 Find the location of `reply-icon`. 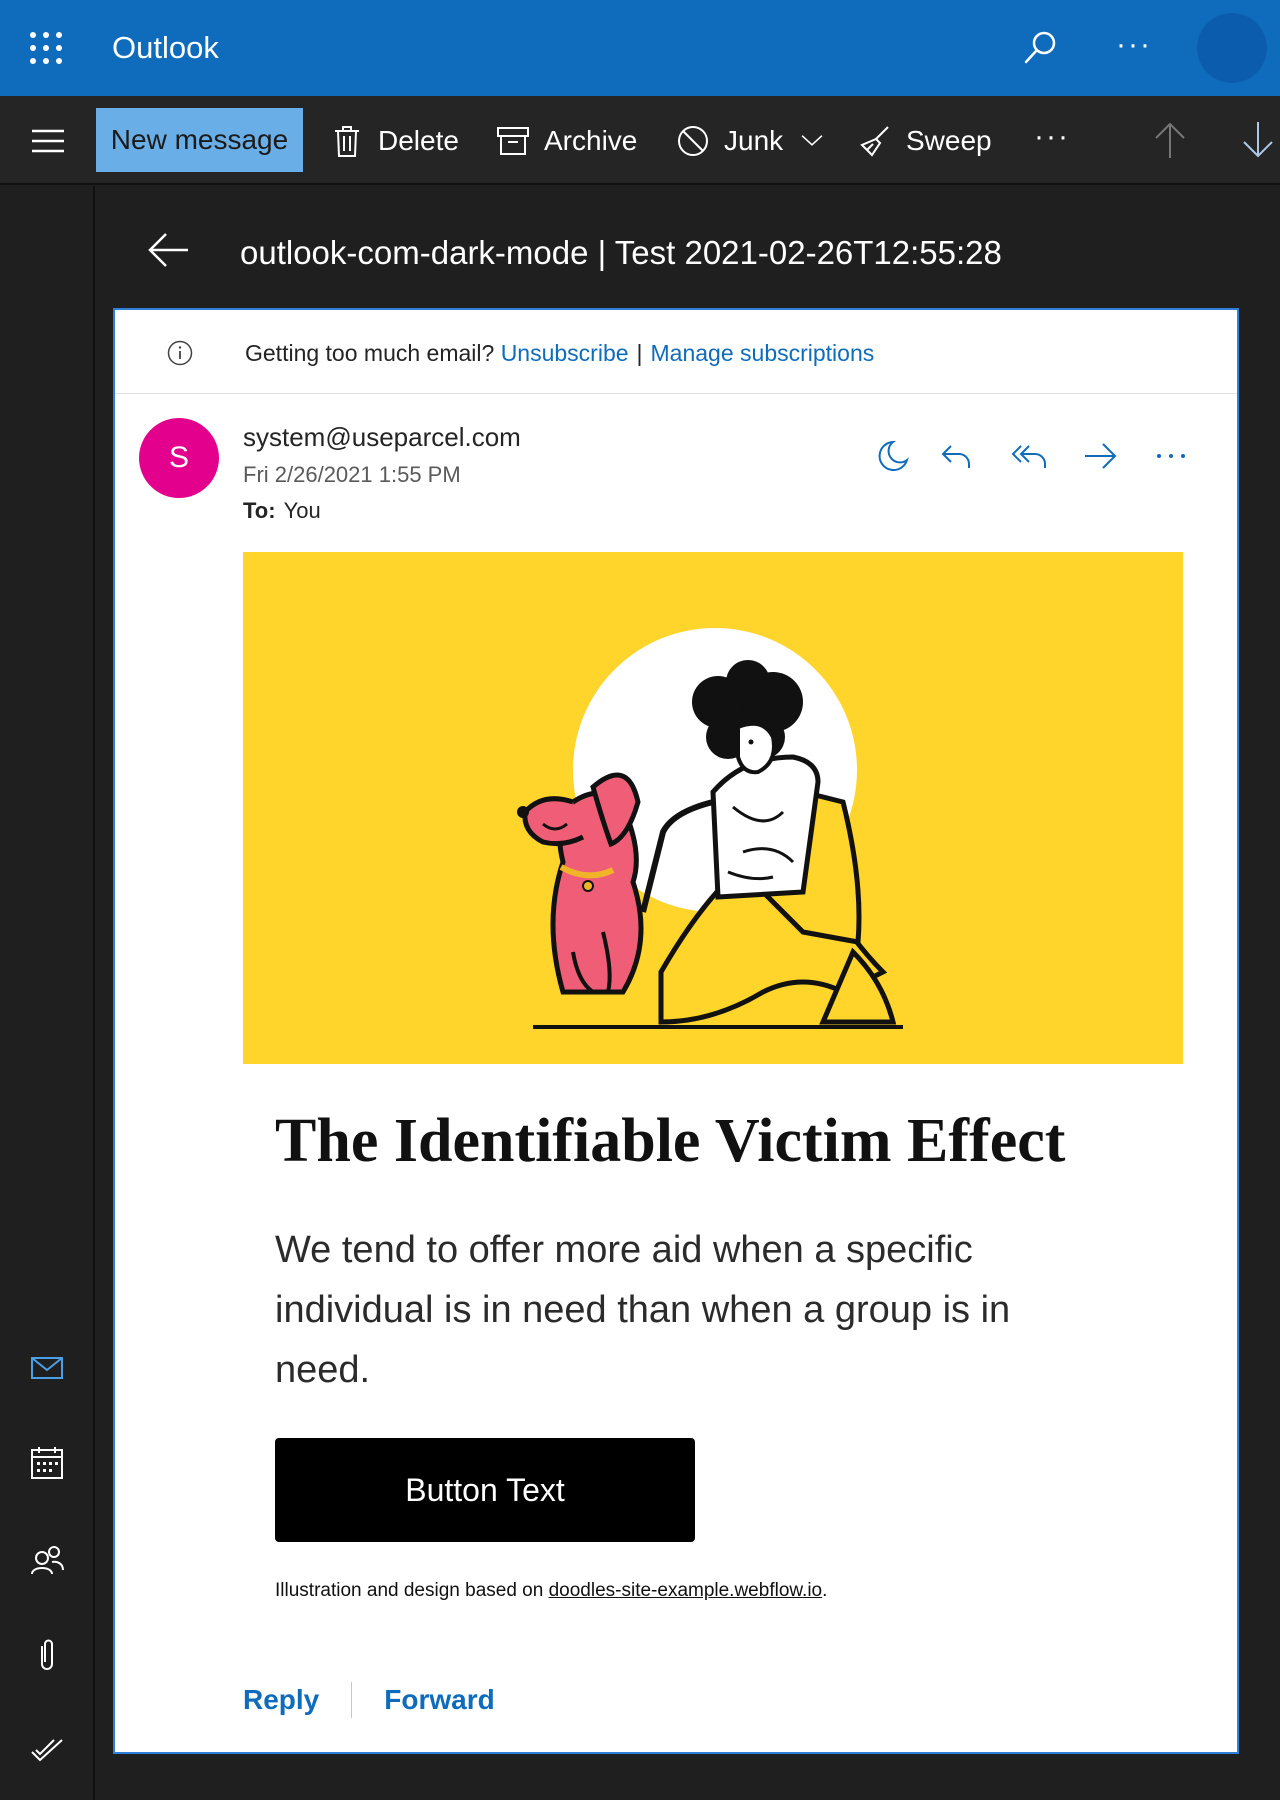

reply-icon is located at coordinates (957, 456).